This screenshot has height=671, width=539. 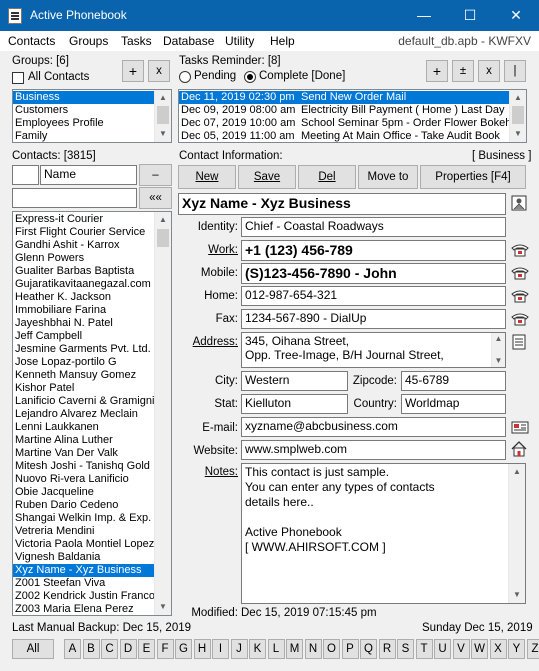 What do you see at coordinates (515, 71) in the screenshot?
I see `task-option-button: |` at bounding box center [515, 71].